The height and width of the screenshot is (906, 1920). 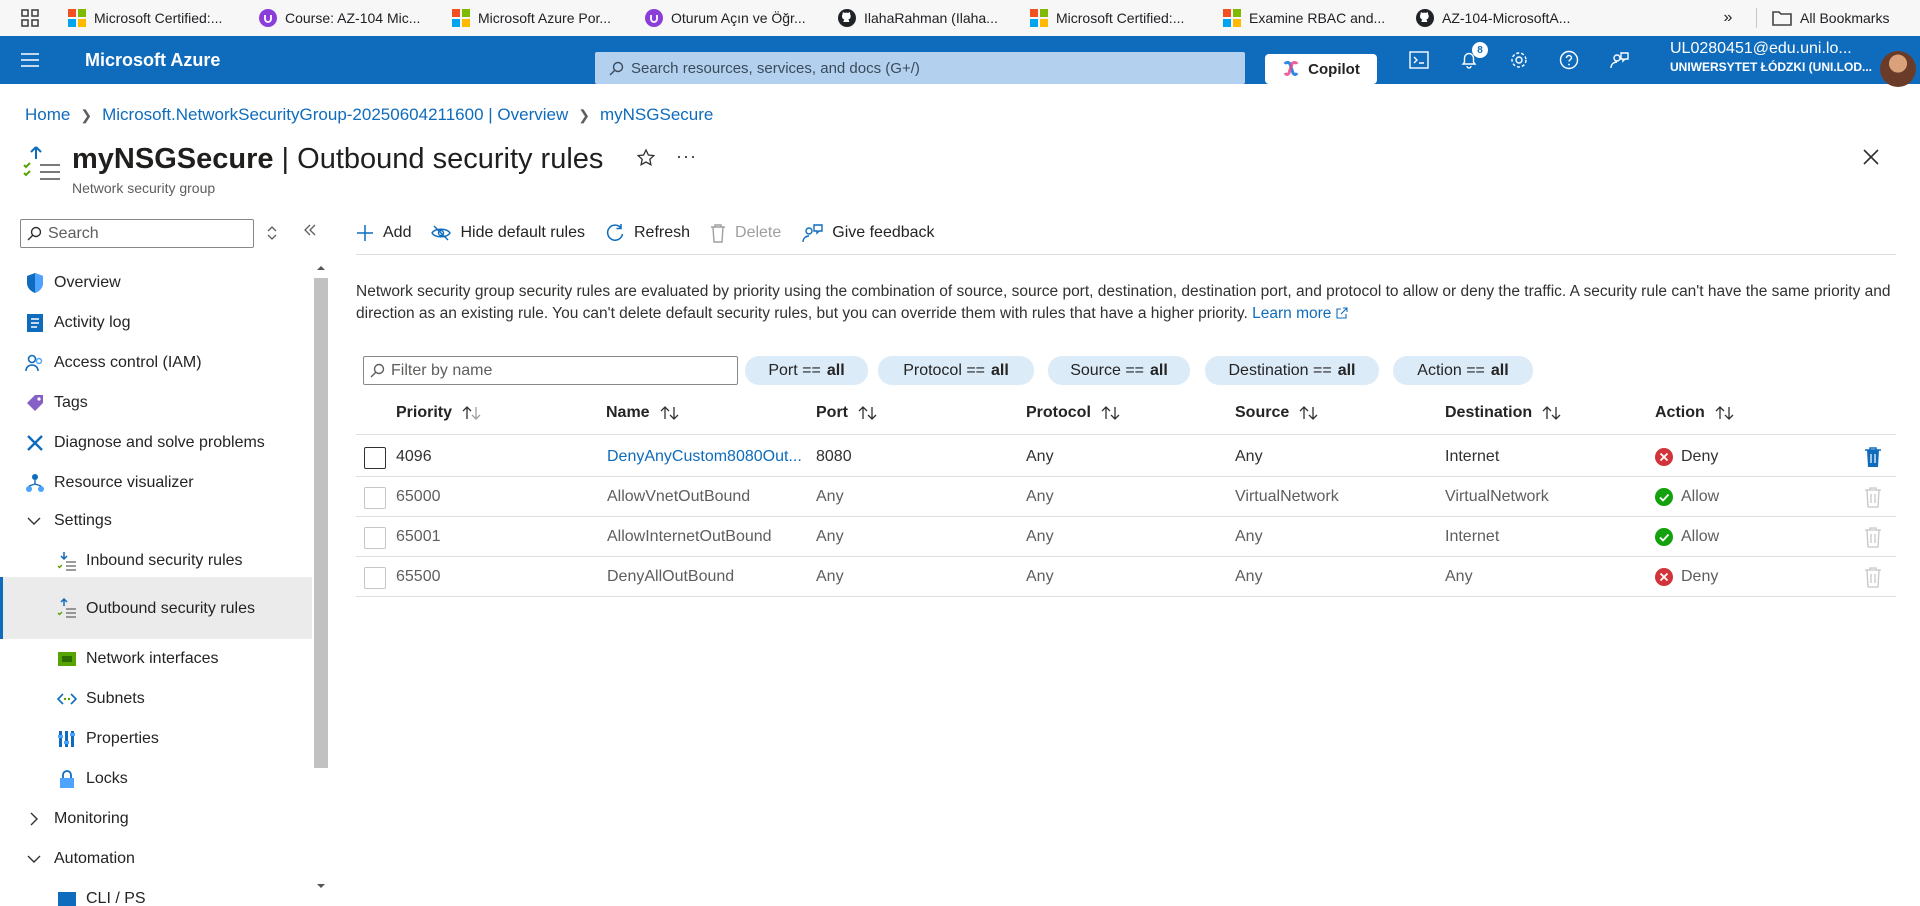 I want to click on sidebar-search-input: Search, so click(x=137, y=233).